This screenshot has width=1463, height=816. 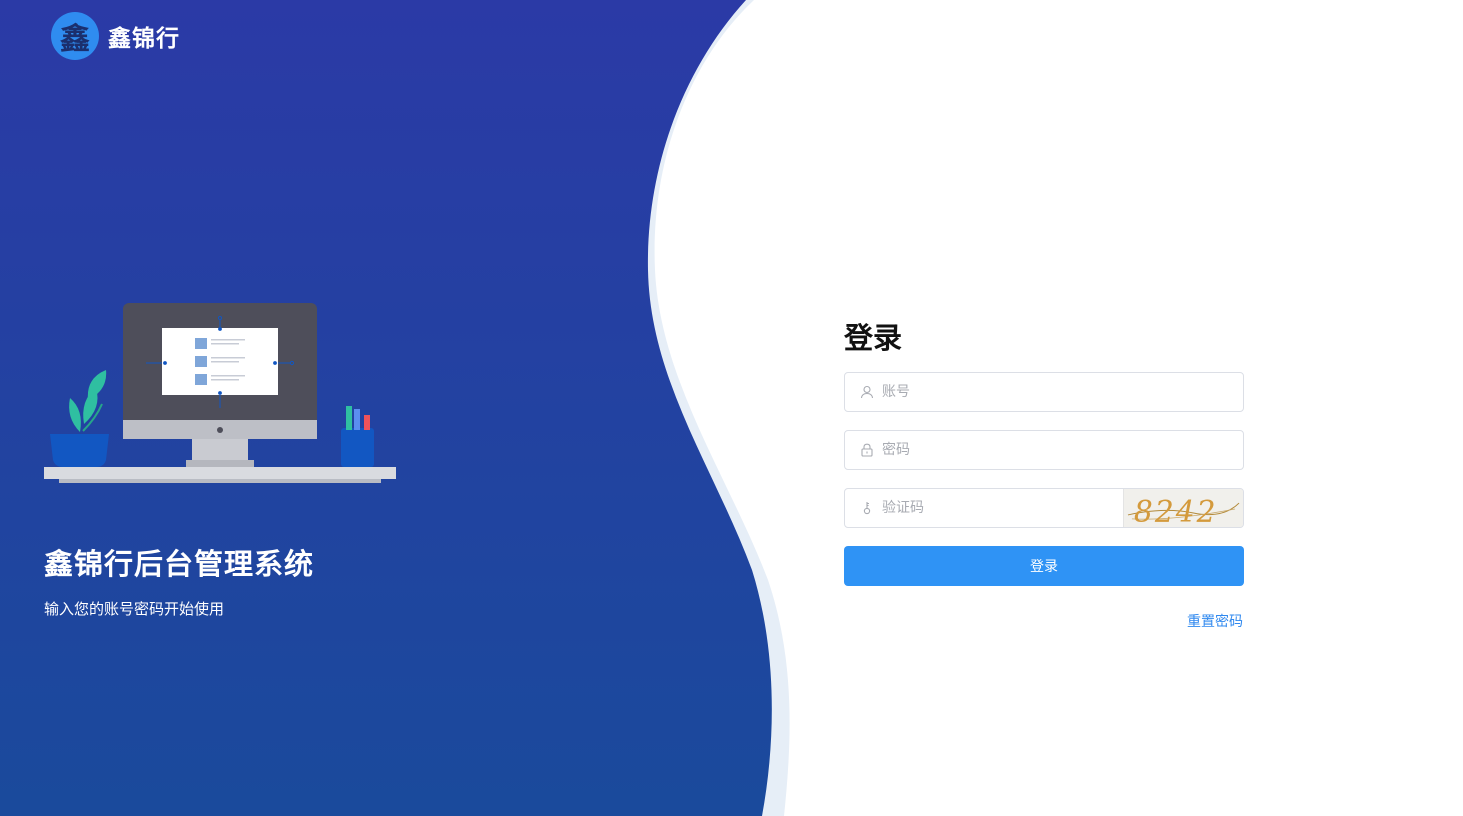 I want to click on username-input, so click(x=1042, y=392).